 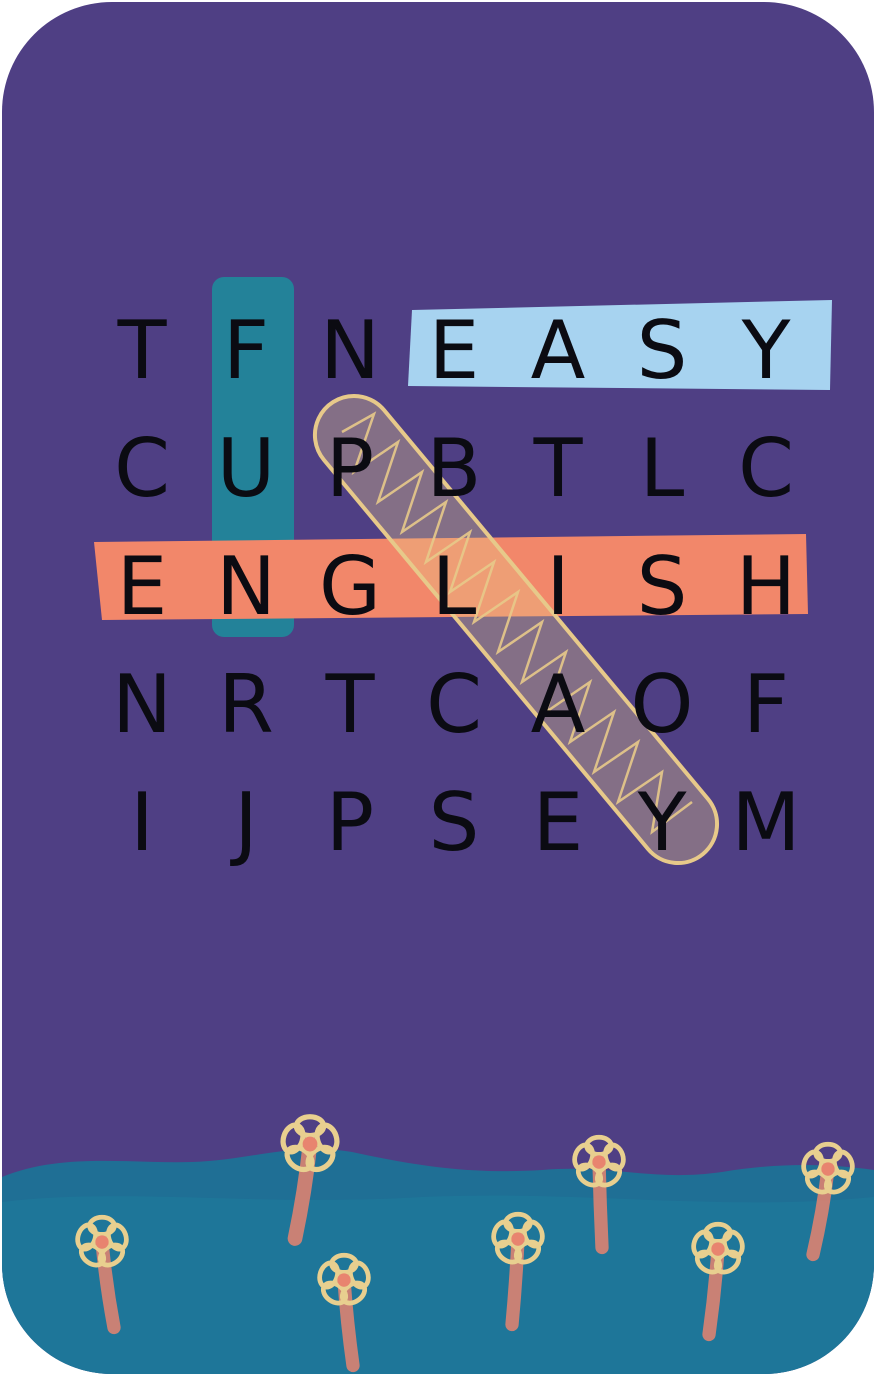 I want to click on grid-cell: M, so click(x=766, y=823).